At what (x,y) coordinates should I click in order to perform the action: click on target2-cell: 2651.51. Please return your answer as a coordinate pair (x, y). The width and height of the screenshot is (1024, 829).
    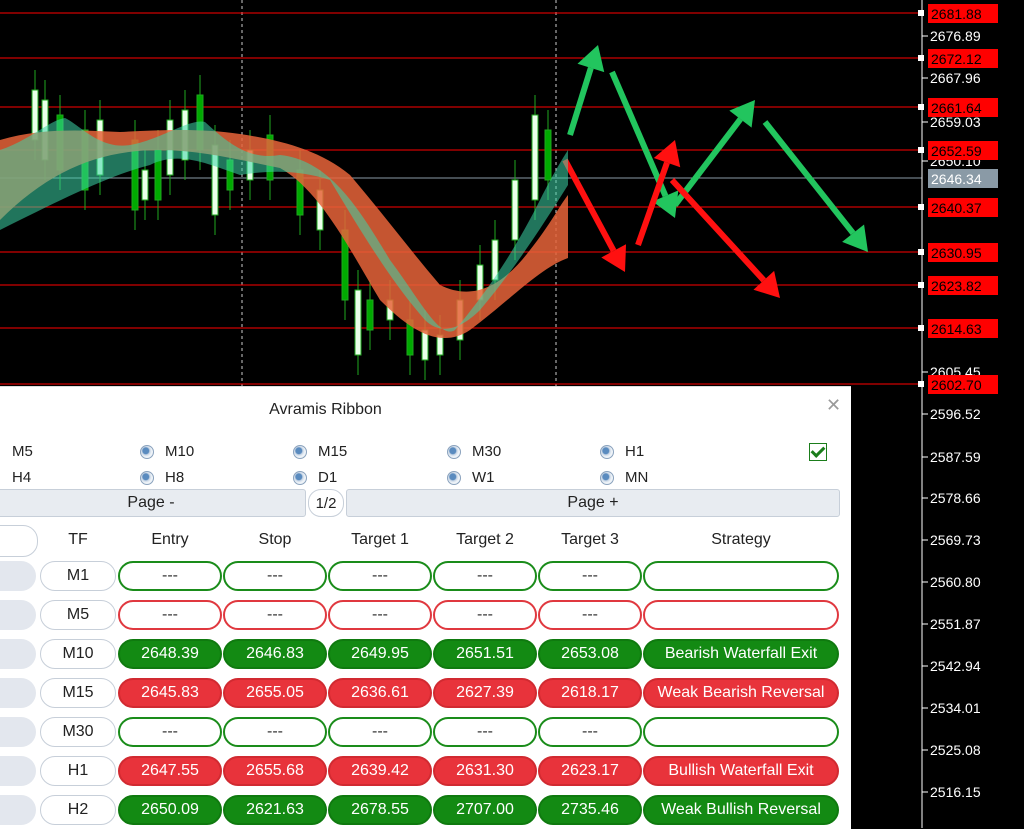
    Looking at the image, I should click on (485, 654).